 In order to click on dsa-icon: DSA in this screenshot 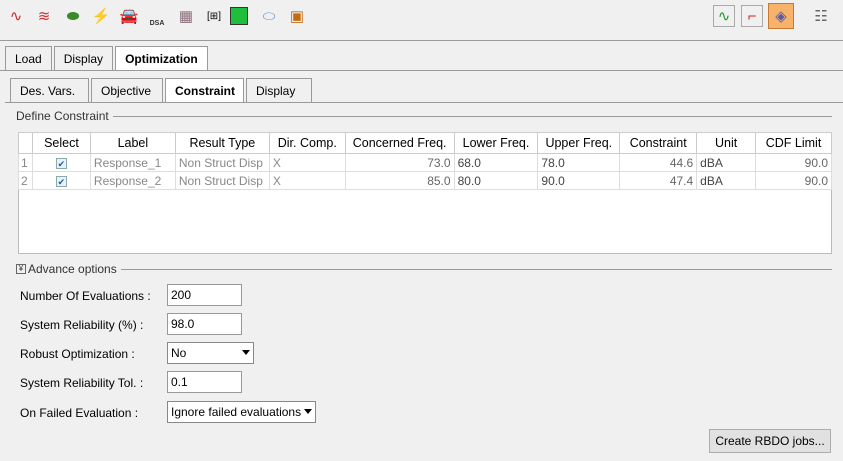, I will do `click(157, 16)`.